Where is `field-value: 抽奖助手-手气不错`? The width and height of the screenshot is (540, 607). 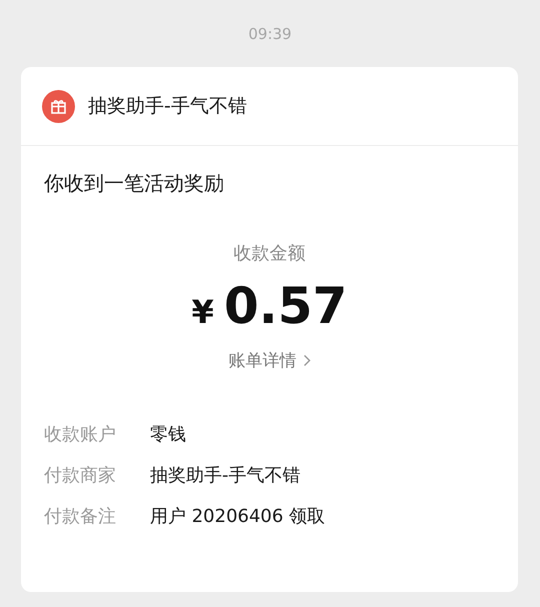
field-value: 抽奖助手-手气不错 is located at coordinates (225, 475).